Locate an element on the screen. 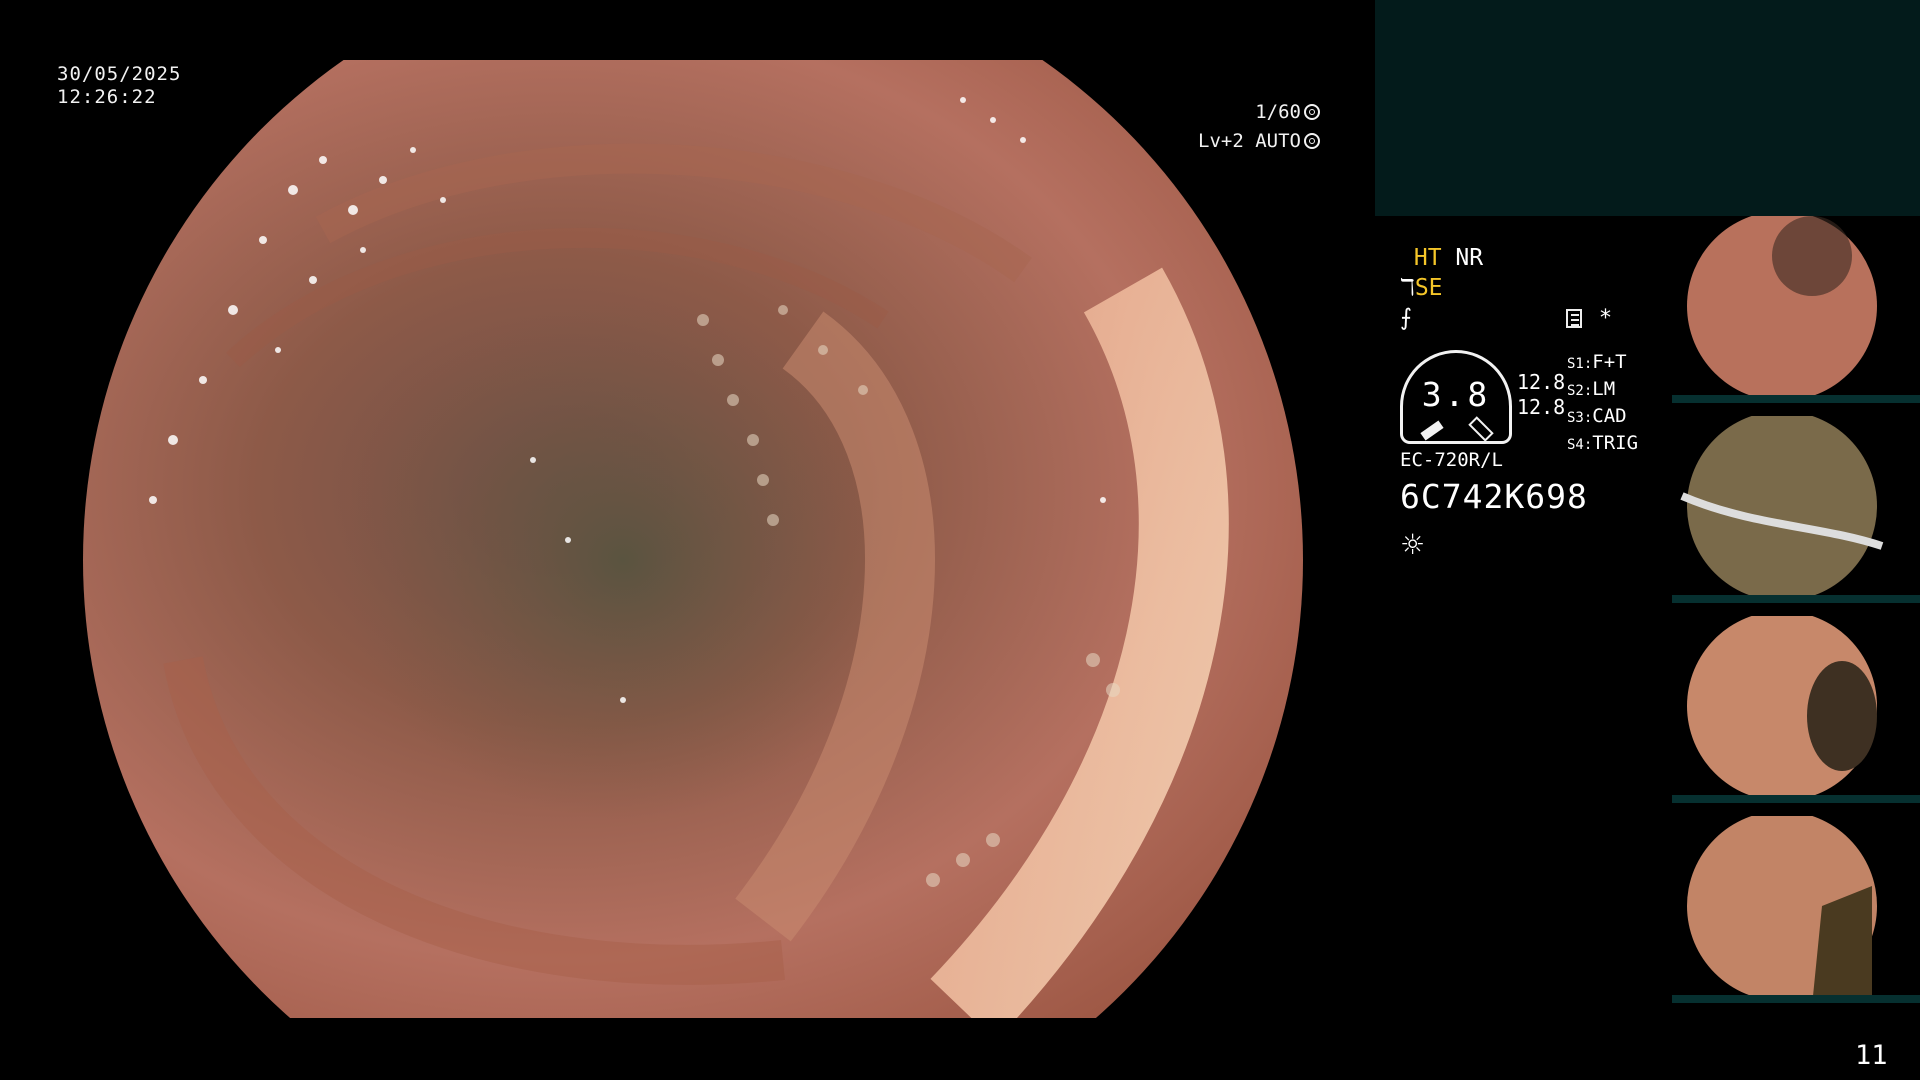  gauge-left-marker is located at coordinates (1432, 430).